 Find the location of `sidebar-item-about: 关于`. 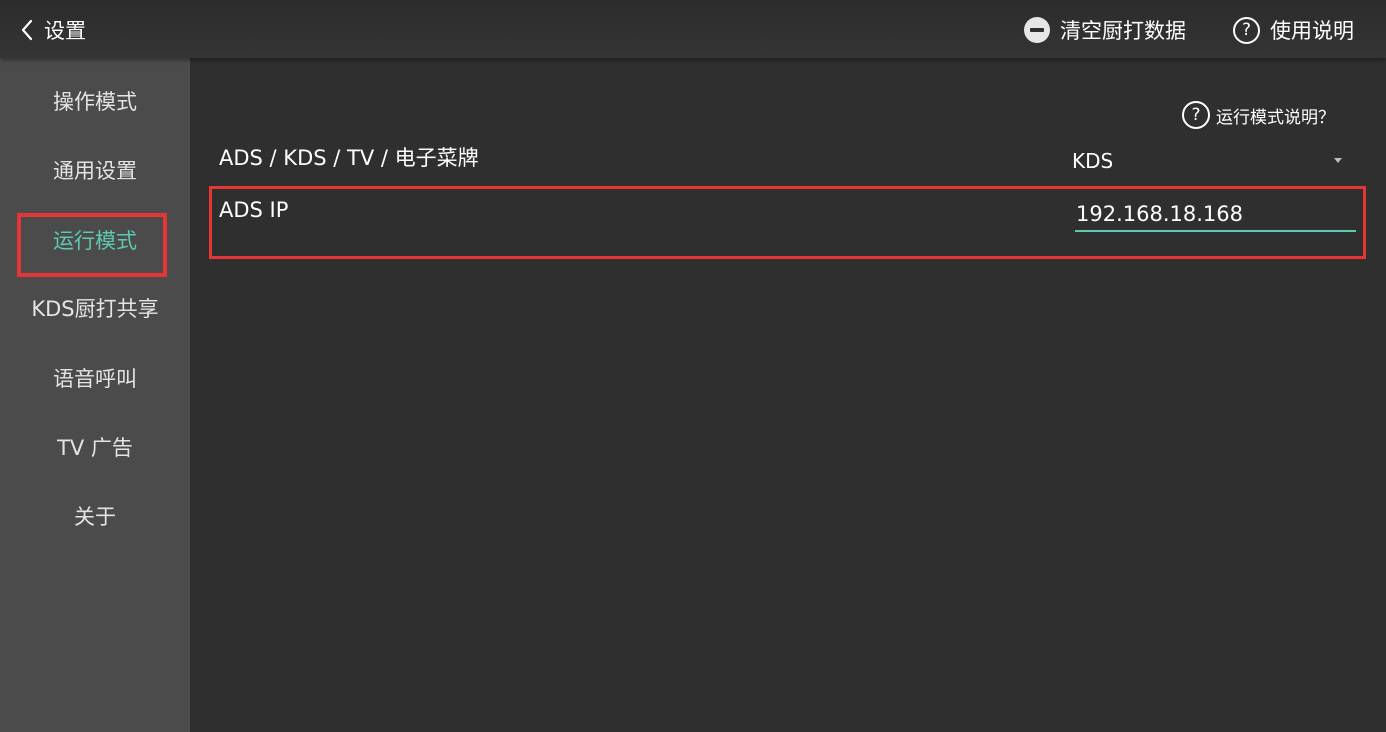

sidebar-item-about: 关于 is located at coordinates (95, 516).